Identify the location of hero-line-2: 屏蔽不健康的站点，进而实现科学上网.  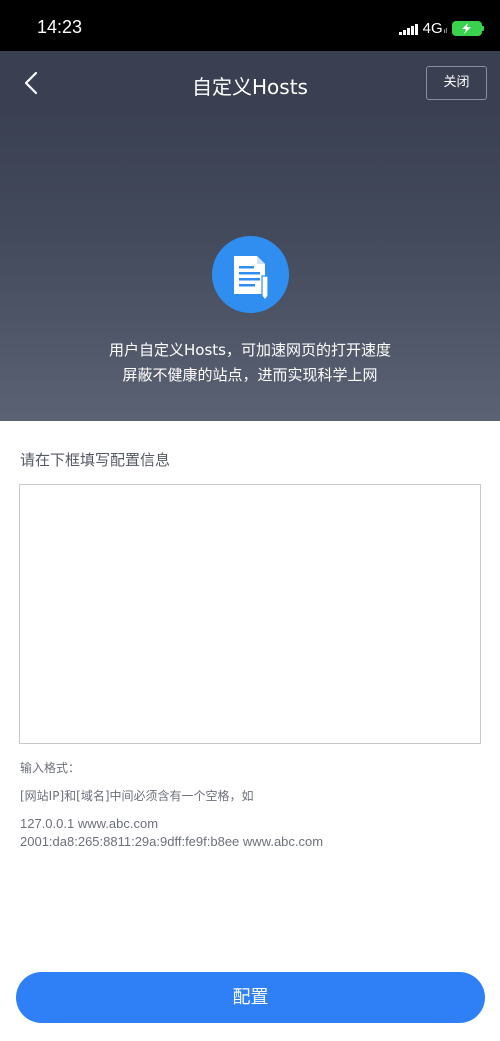
(250, 375).